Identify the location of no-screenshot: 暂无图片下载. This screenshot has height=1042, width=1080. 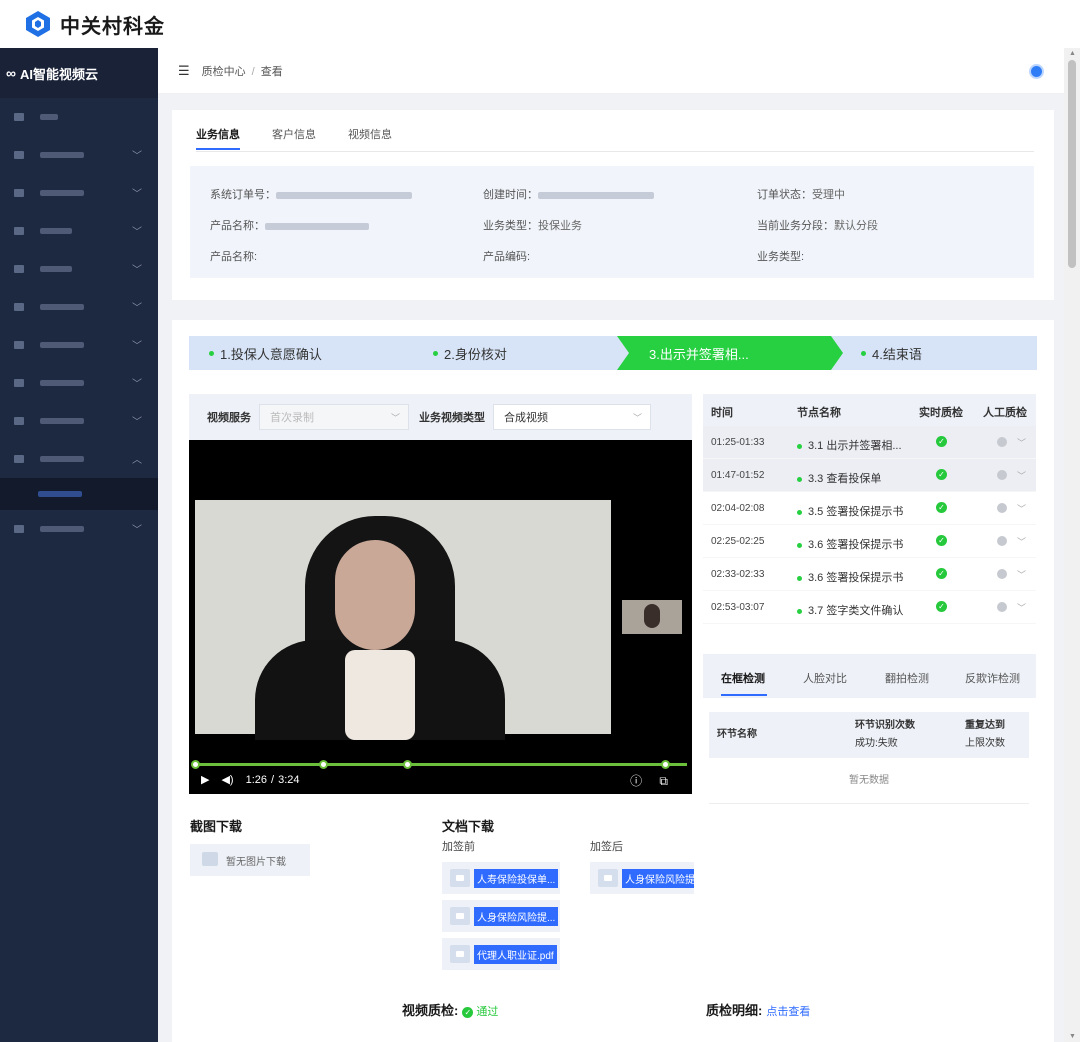
(250, 860).